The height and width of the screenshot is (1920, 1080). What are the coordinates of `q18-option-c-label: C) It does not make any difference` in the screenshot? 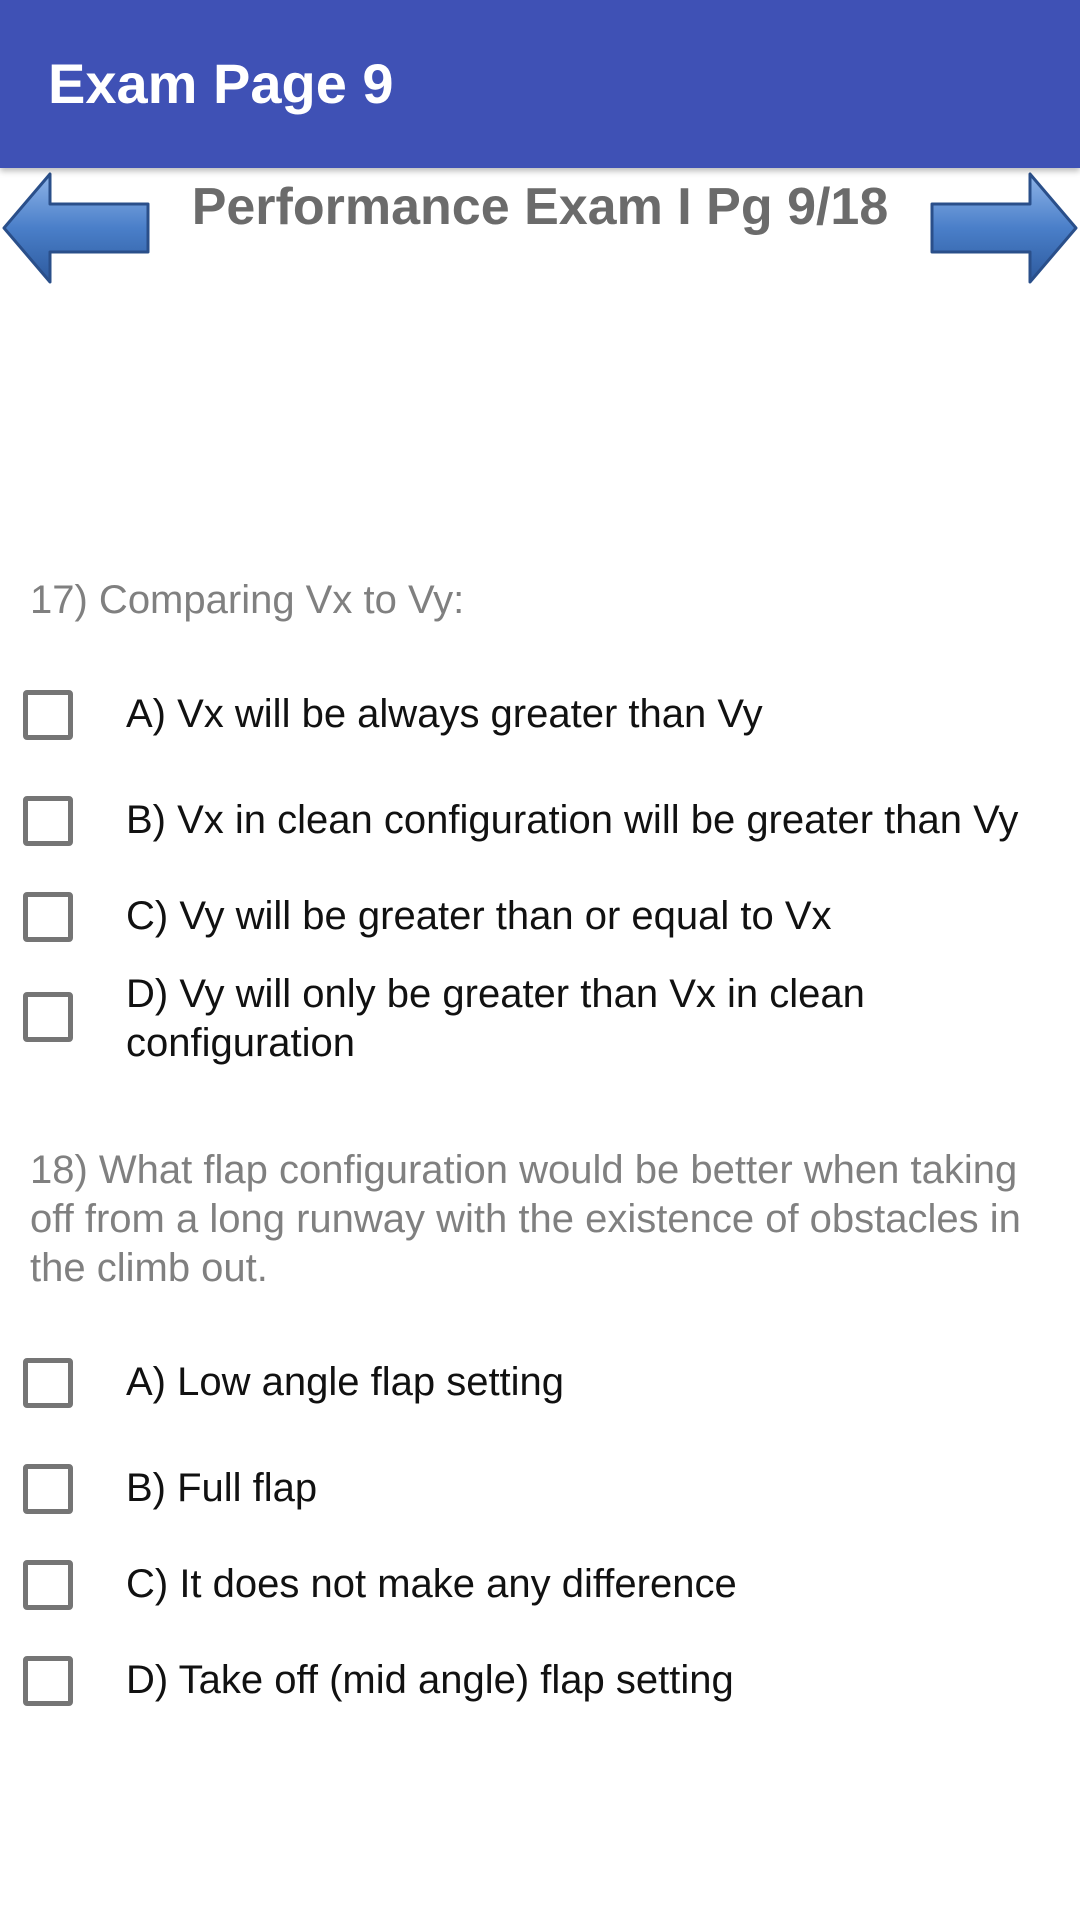 It's located at (596, 1584).